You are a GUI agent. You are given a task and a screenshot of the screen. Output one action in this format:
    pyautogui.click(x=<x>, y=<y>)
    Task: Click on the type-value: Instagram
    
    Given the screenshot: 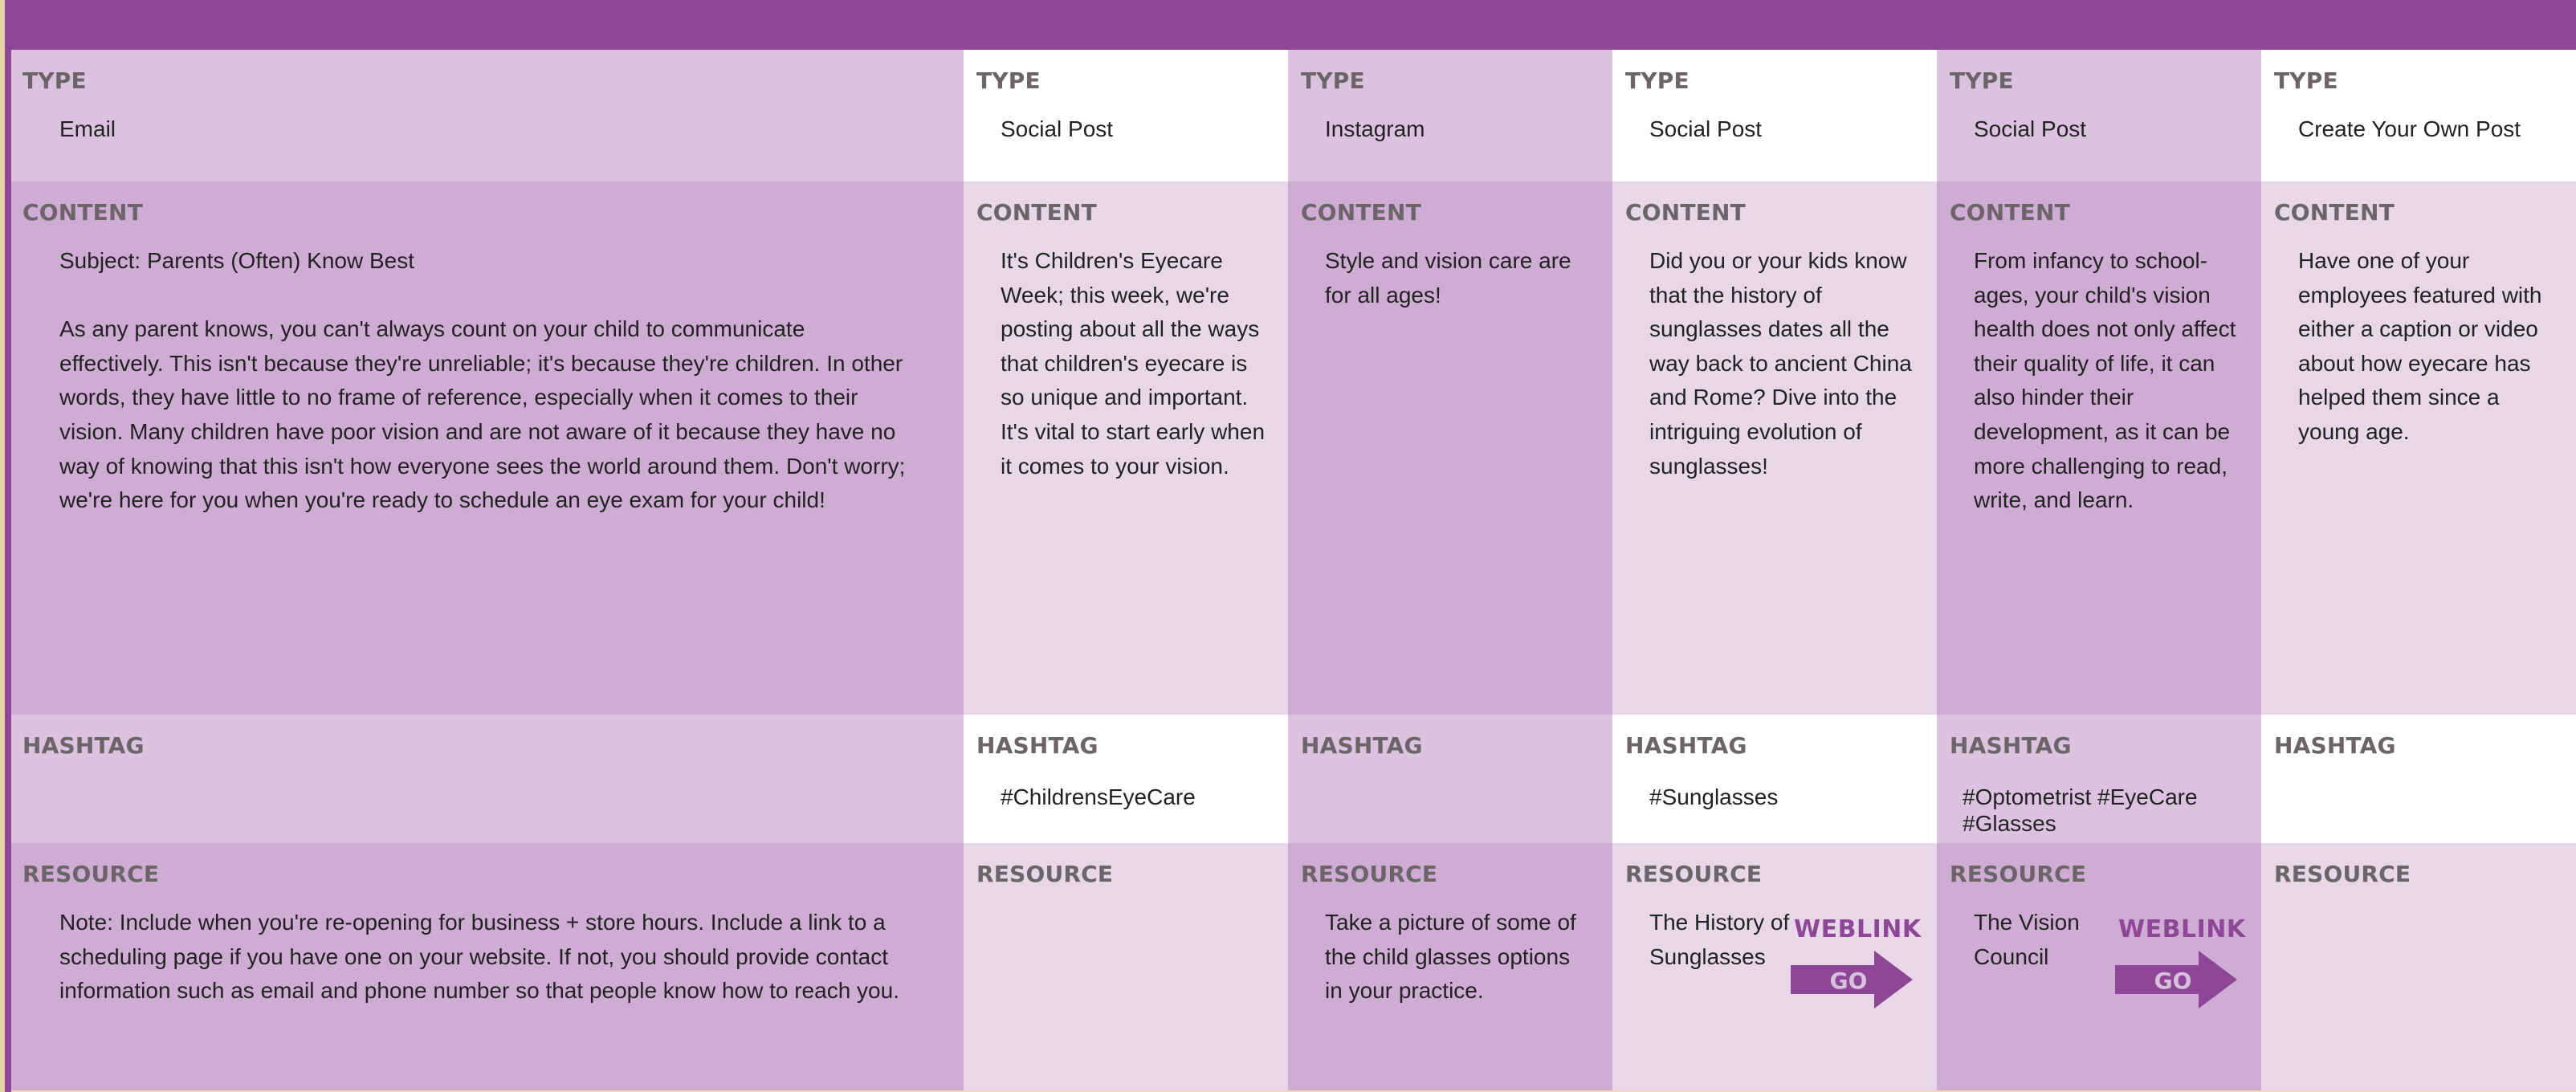 What is the action you would take?
    pyautogui.click(x=1375, y=128)
    